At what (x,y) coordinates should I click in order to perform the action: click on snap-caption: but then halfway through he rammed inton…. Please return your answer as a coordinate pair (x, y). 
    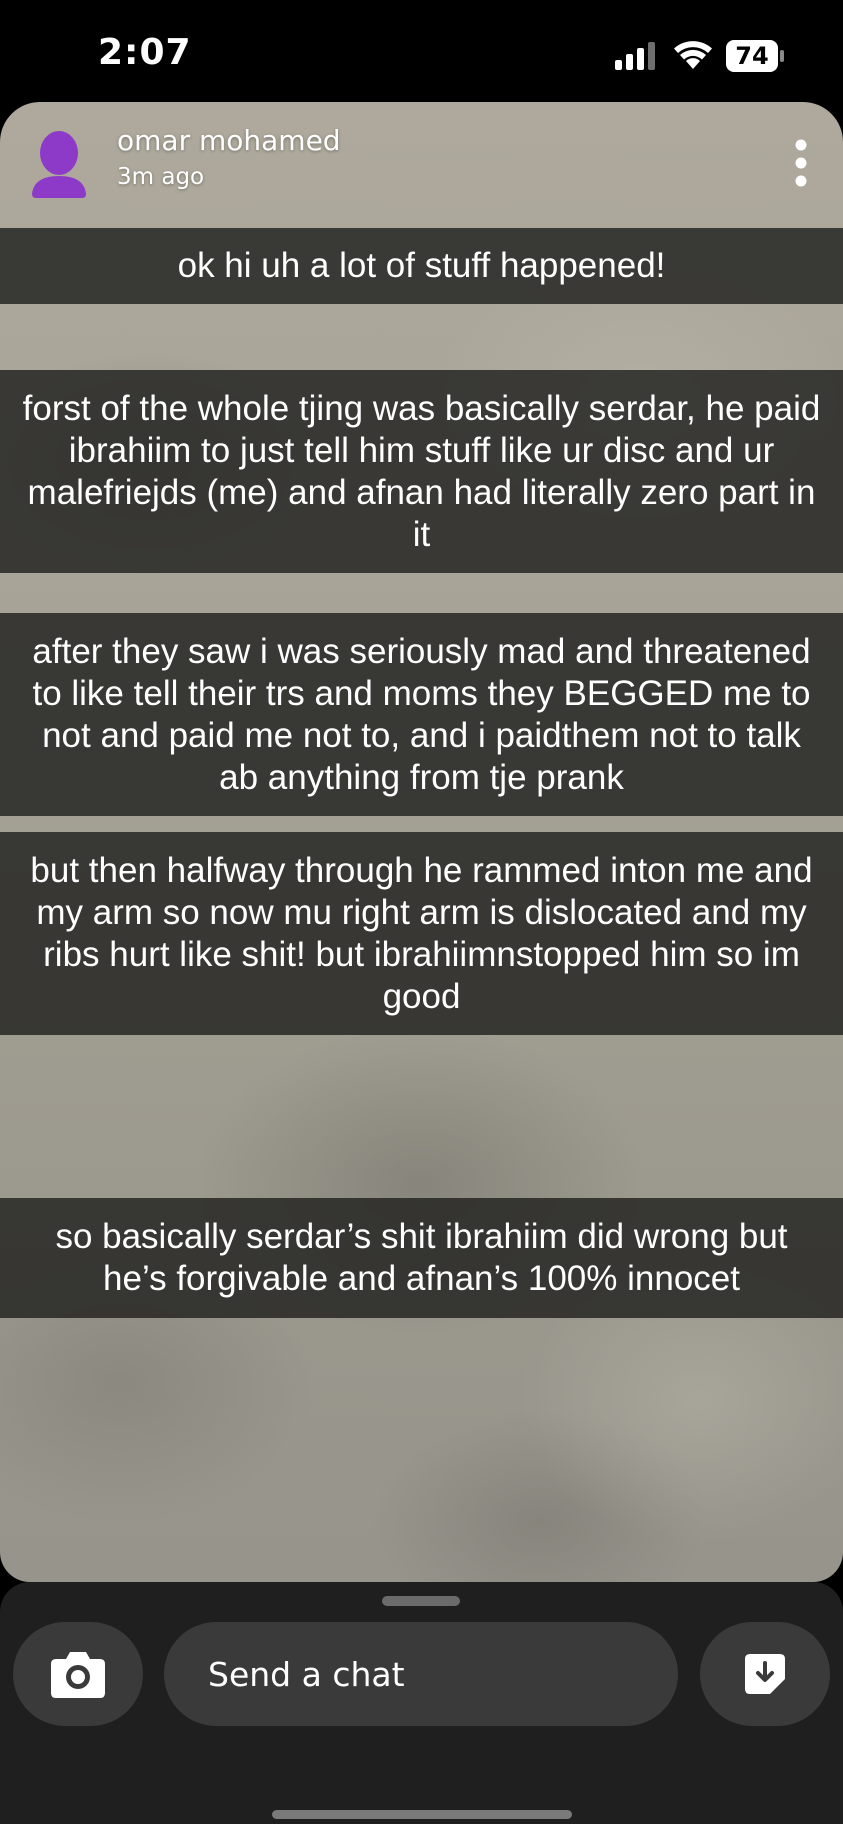
    Looking at the image, I should click on (421, 933).